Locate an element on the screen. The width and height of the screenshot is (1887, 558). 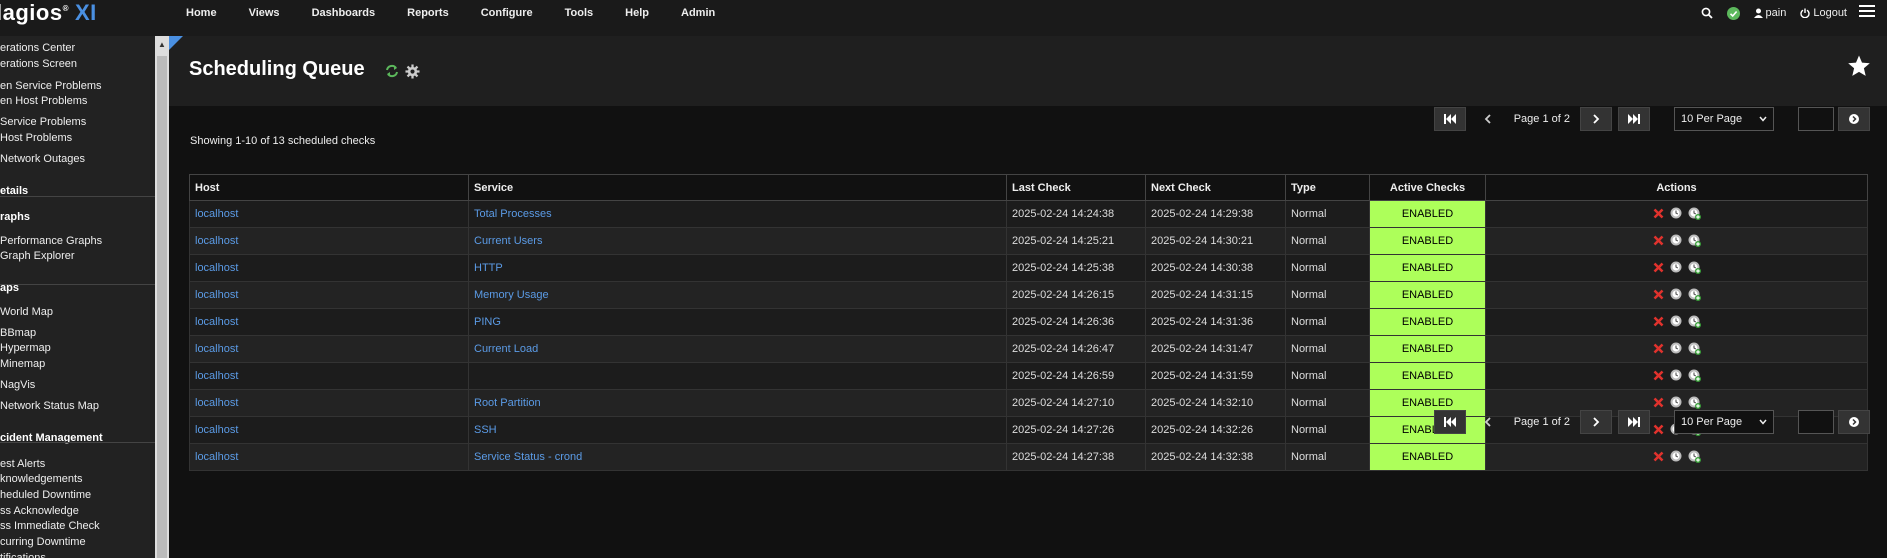
gear-icon is located at coordinates (412, 73).